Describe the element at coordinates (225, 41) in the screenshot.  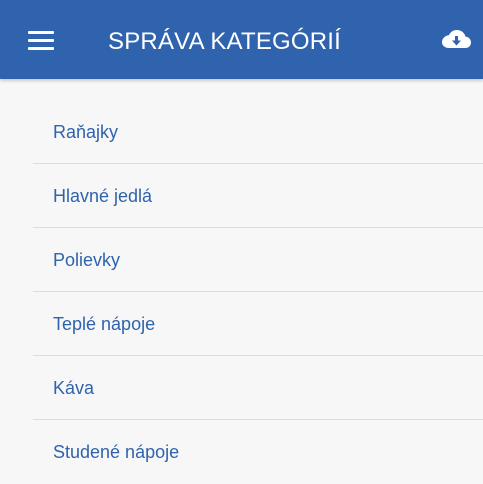
I see `page-title: SPRÁVA KATEGÓRIÍ` at that location.